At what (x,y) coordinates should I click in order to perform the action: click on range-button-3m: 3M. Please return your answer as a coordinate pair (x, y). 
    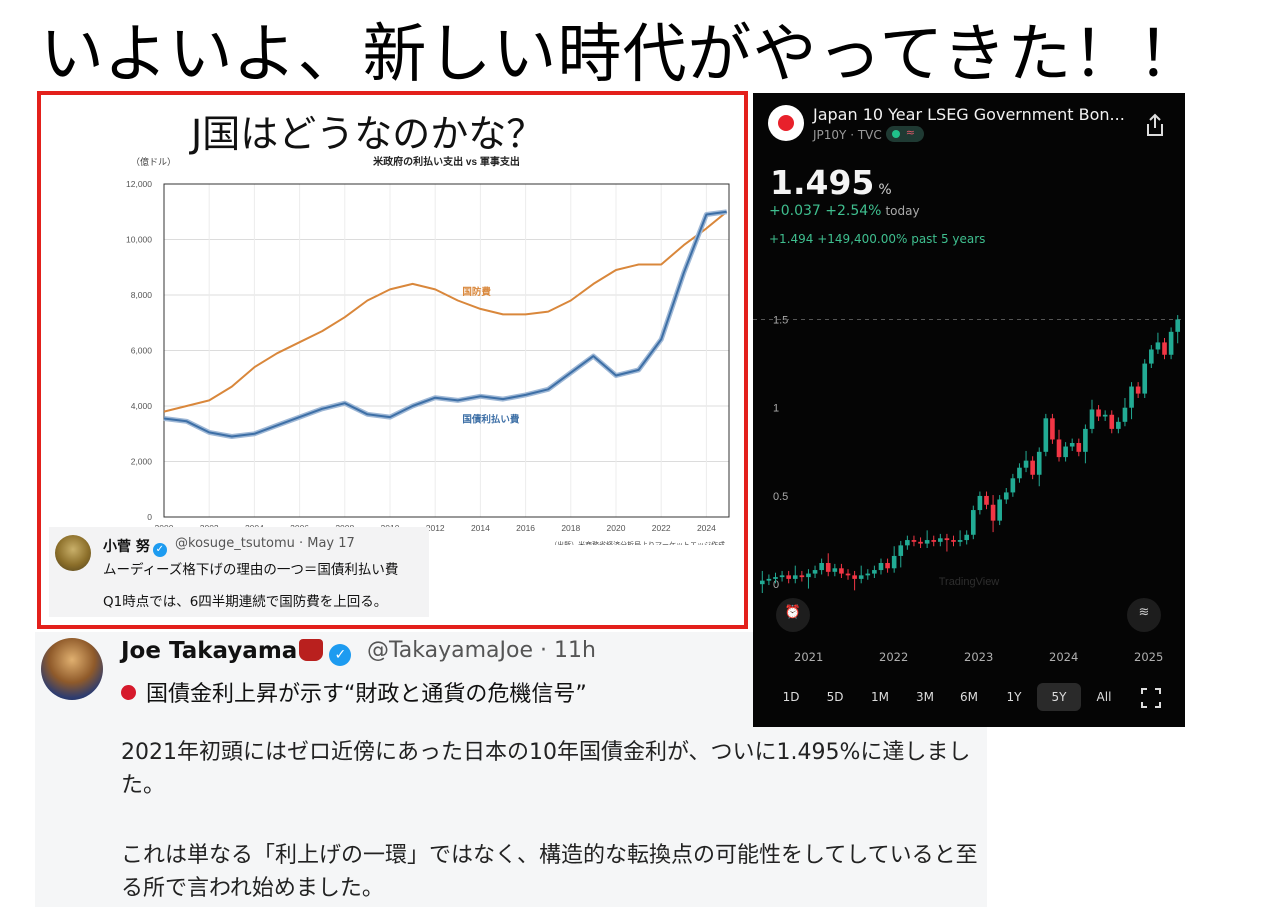
    Looking at the image, I should click on (925, 697).